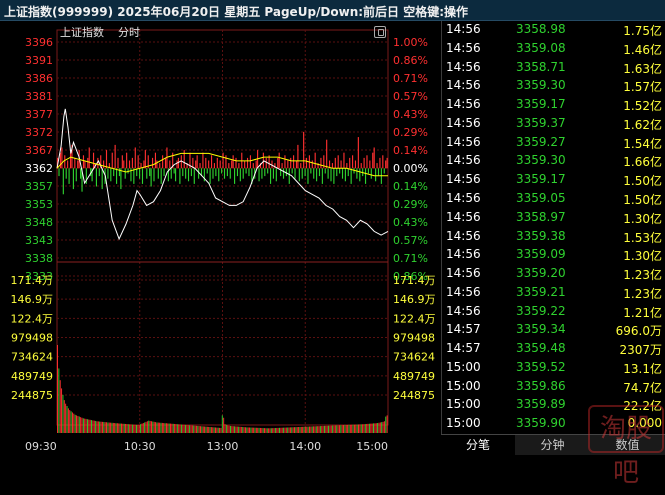 The image size is (665, 495). What do you see at coordinates (642, 106) in the screenshot?
I see `tick-volume: 1.52亿` at bounding box center [642, 106].